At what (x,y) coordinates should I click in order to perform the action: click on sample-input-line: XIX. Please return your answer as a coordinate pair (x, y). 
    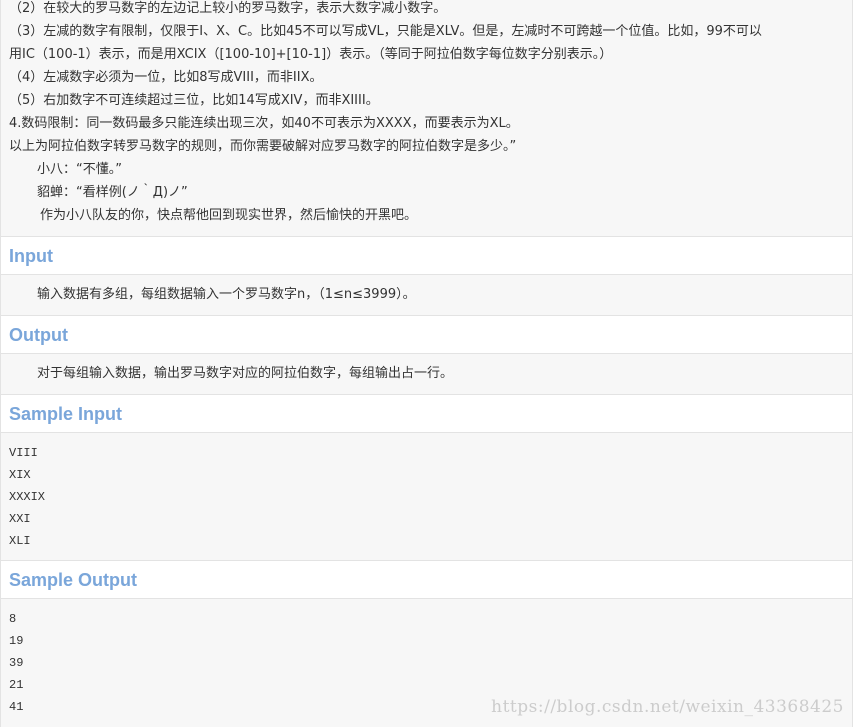
    Looking at the image, I should click on (20, 475).